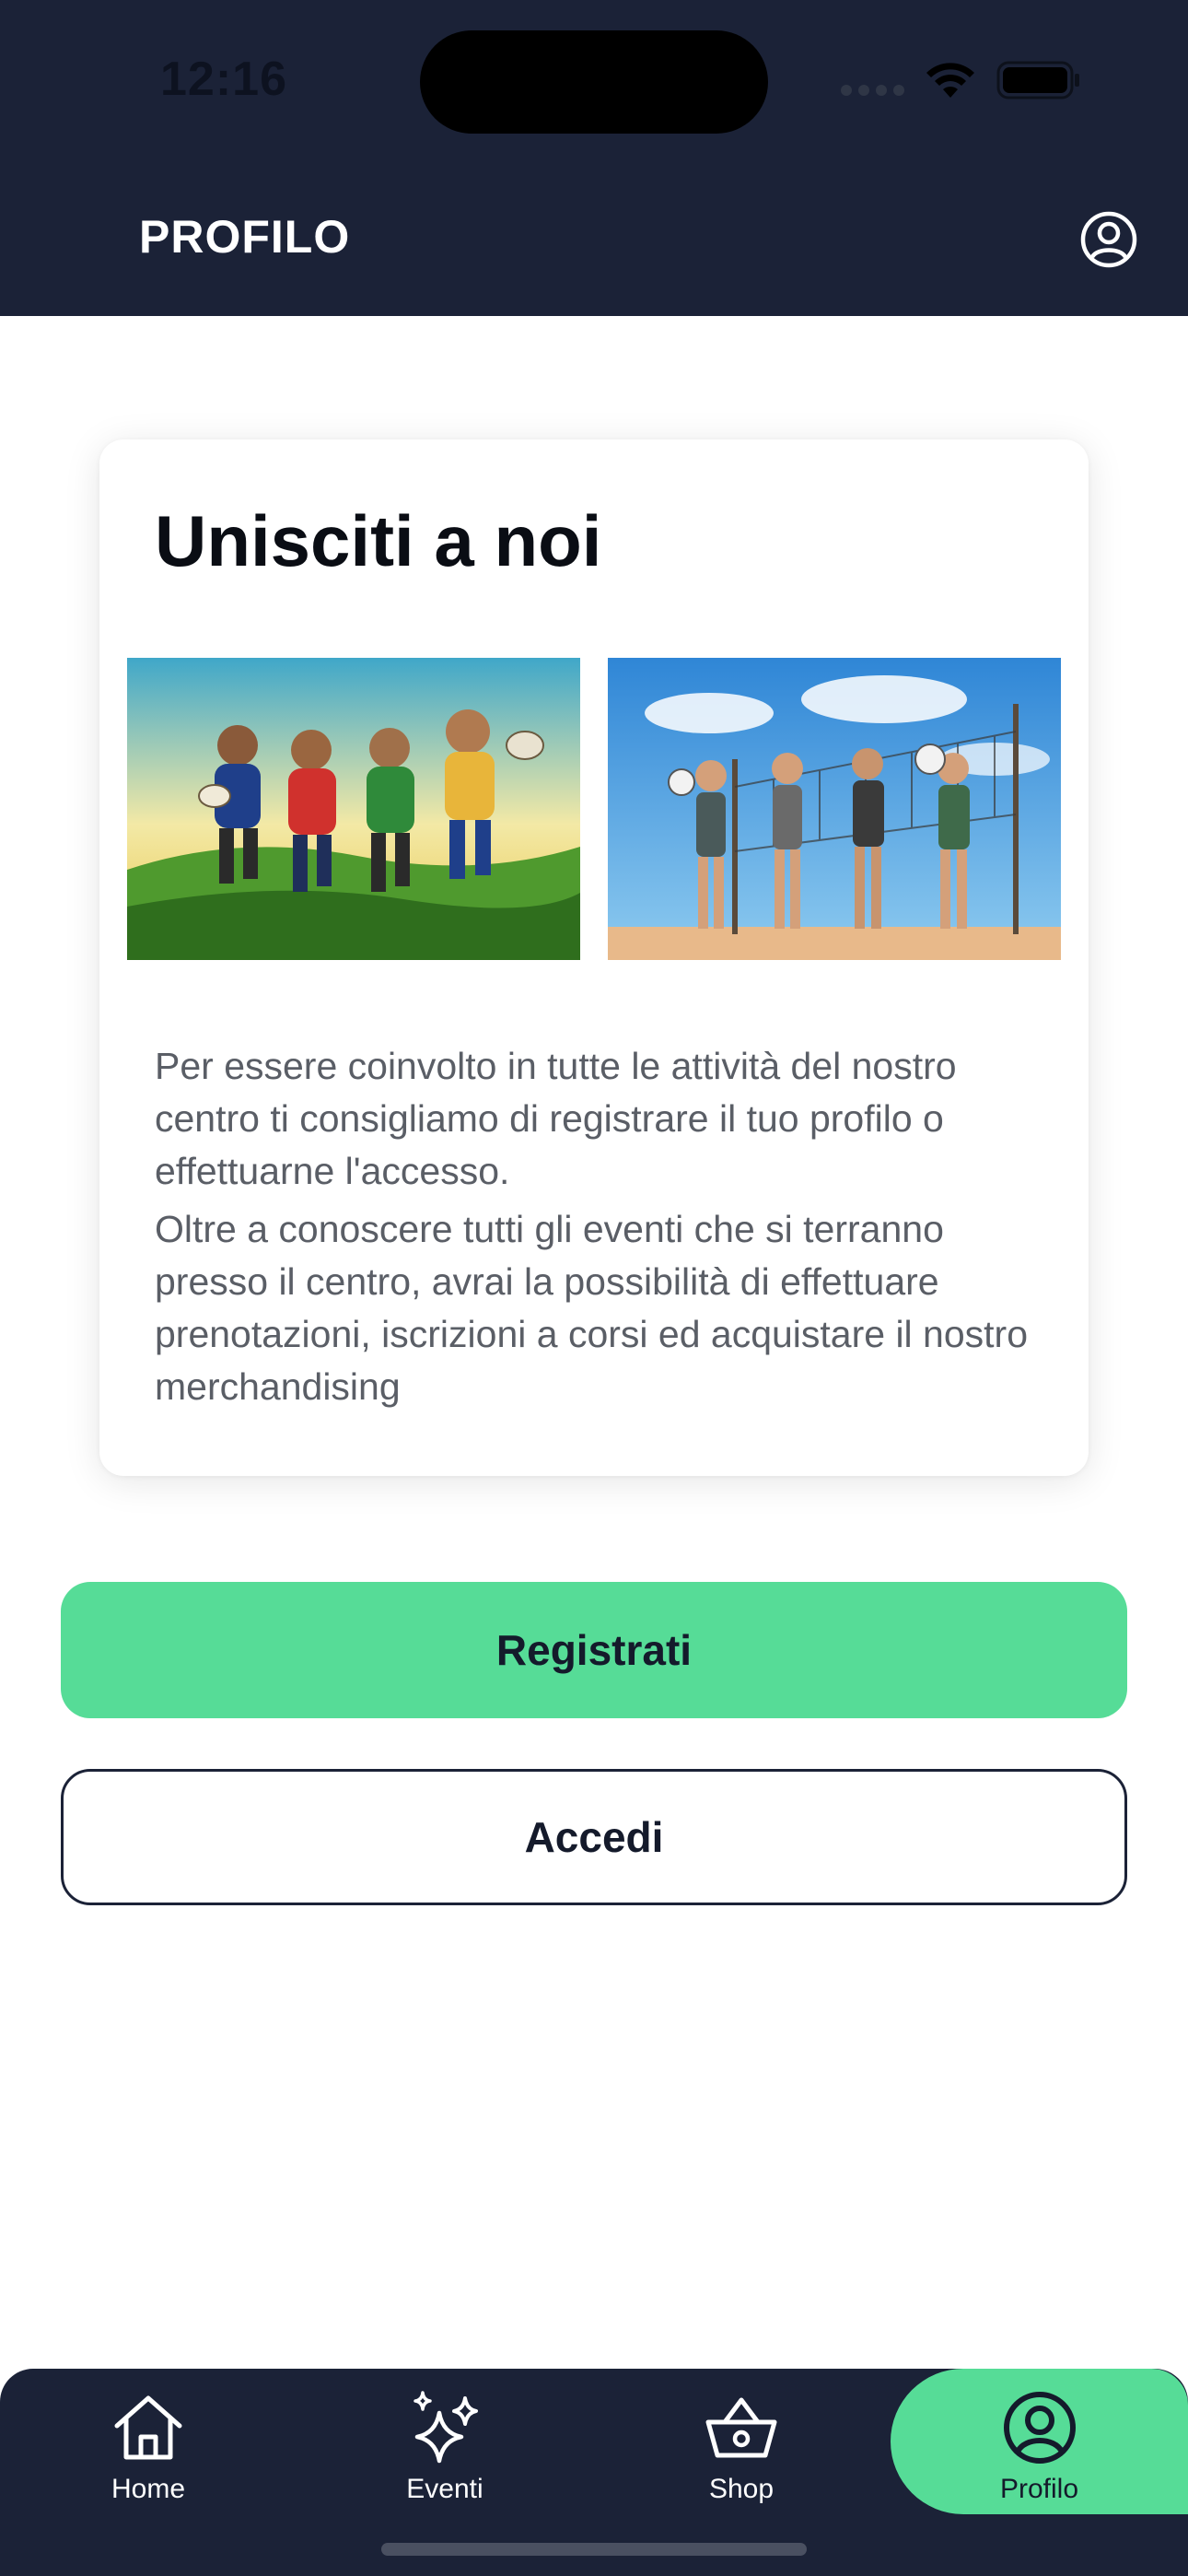 The width and height of the screenshot is (1188, 2576). What do you see at coordinates (594, 1837) in the screenshot?
I see `login-button: Accedi` at bounding box center [594, 1837].